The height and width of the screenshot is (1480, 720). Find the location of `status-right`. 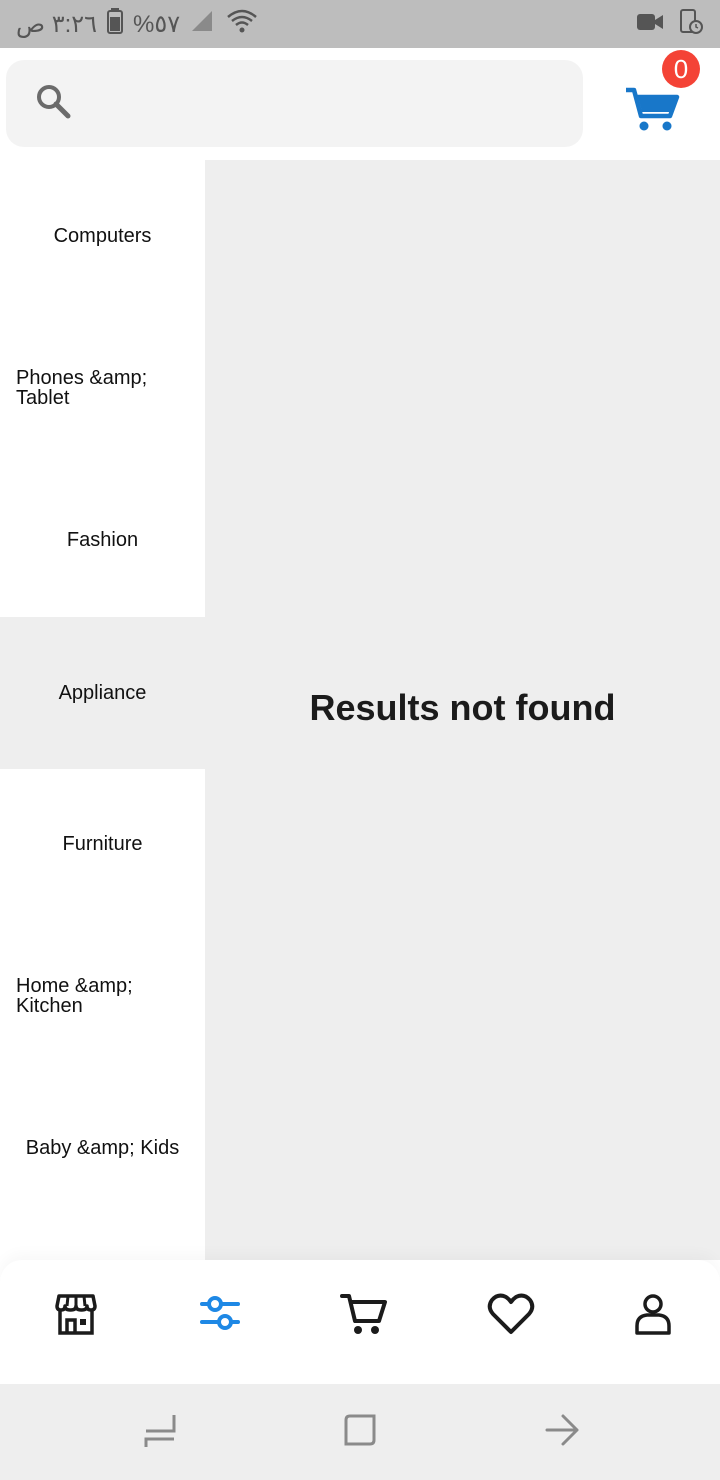

status-right is located at coordinates (670, 24).